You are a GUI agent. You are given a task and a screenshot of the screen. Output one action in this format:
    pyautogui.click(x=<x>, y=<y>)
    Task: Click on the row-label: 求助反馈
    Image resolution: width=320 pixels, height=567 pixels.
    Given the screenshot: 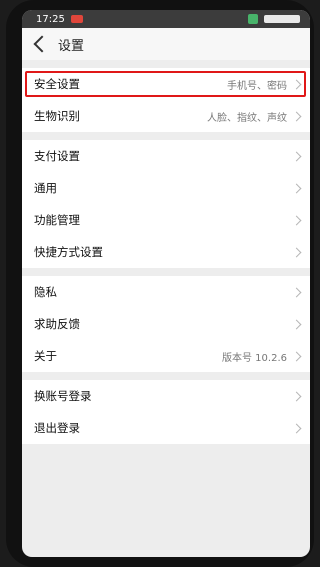 What is the action you would take?
    pyautogui.click(x=57, y=324)
    